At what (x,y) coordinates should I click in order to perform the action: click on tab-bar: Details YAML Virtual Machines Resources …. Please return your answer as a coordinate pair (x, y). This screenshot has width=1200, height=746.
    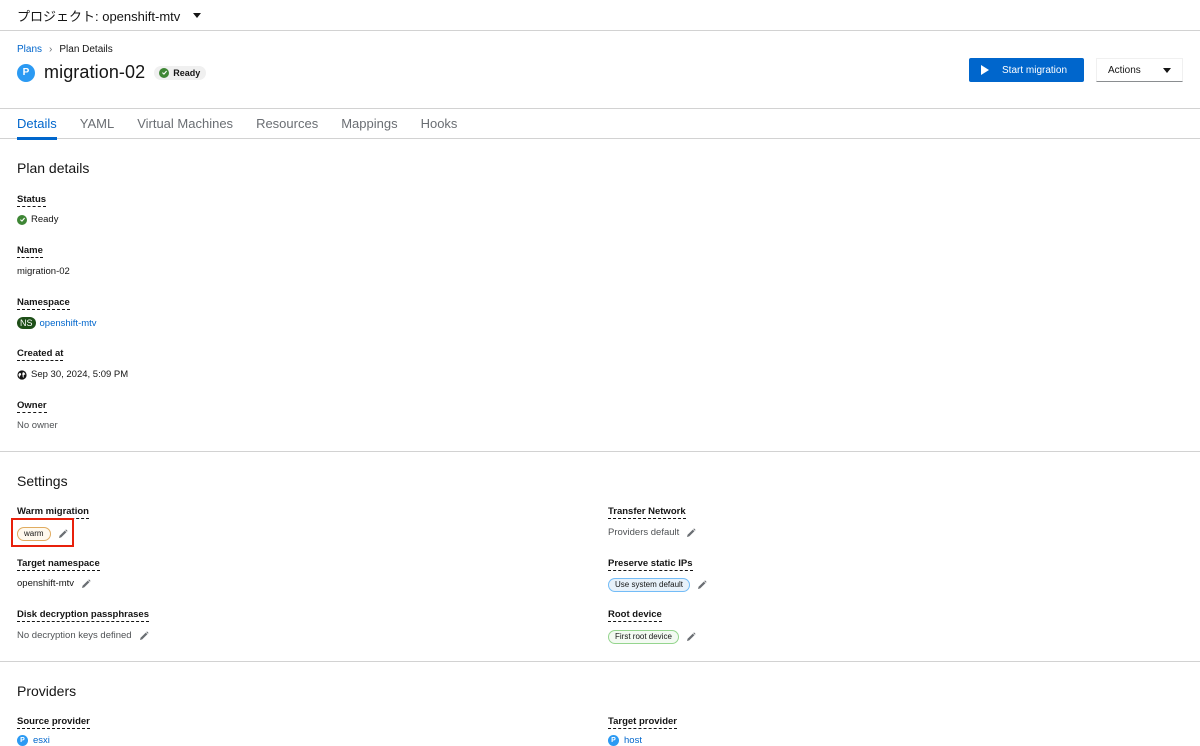
    Looking at the image, I should click on (600, 124).